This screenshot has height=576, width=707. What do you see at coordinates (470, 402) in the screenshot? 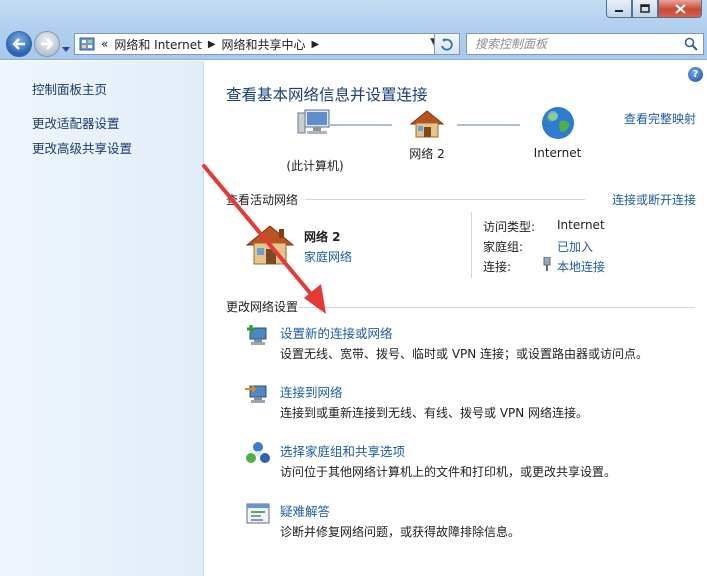
I see `task-connect-to-network: 连接到网络 连接到或重新连接到无线、有线、拨号或 VPN 网络连接。` at bounding box center [470, 402].